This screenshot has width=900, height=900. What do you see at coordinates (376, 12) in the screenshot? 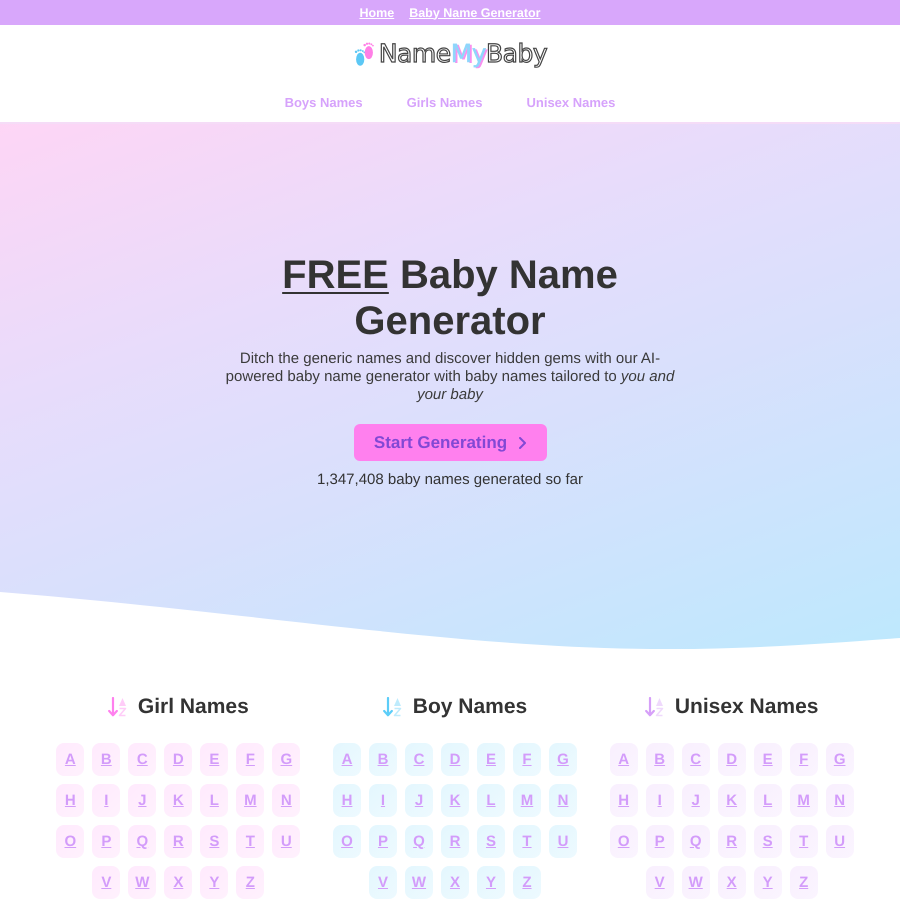
I see `breadcrumb-link: Home` at bounding box center [376, 12].